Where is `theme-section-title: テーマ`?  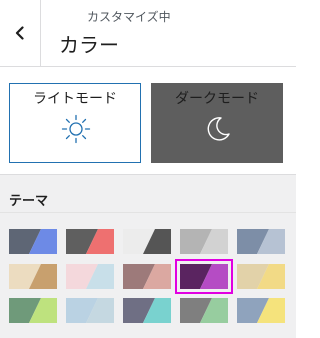
theme-section-title: テーマ is located at coordinates (29, 201).